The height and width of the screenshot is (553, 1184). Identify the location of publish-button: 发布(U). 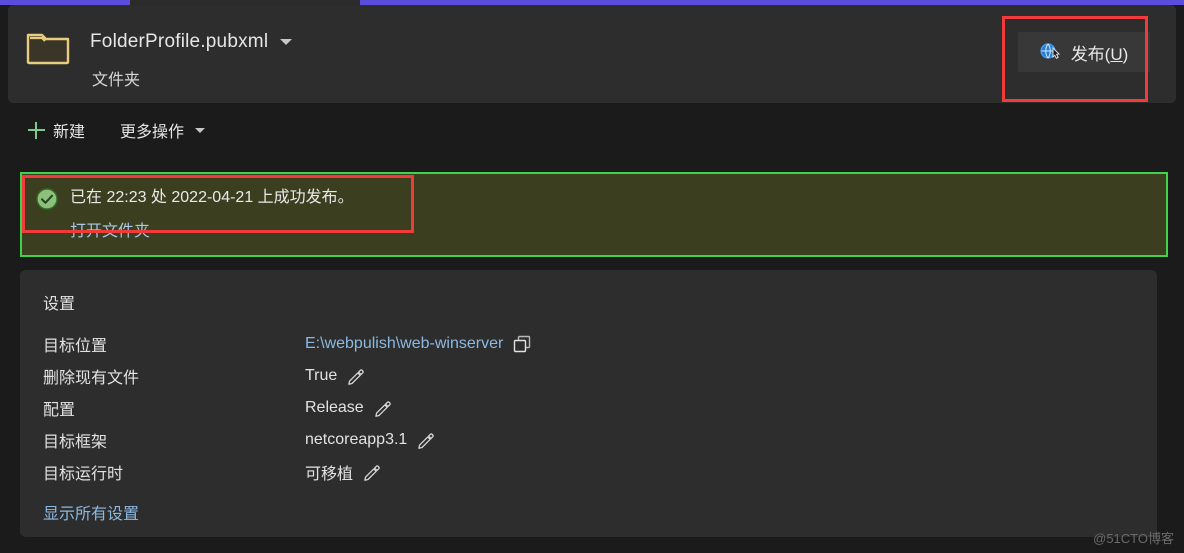
(1084, 52).